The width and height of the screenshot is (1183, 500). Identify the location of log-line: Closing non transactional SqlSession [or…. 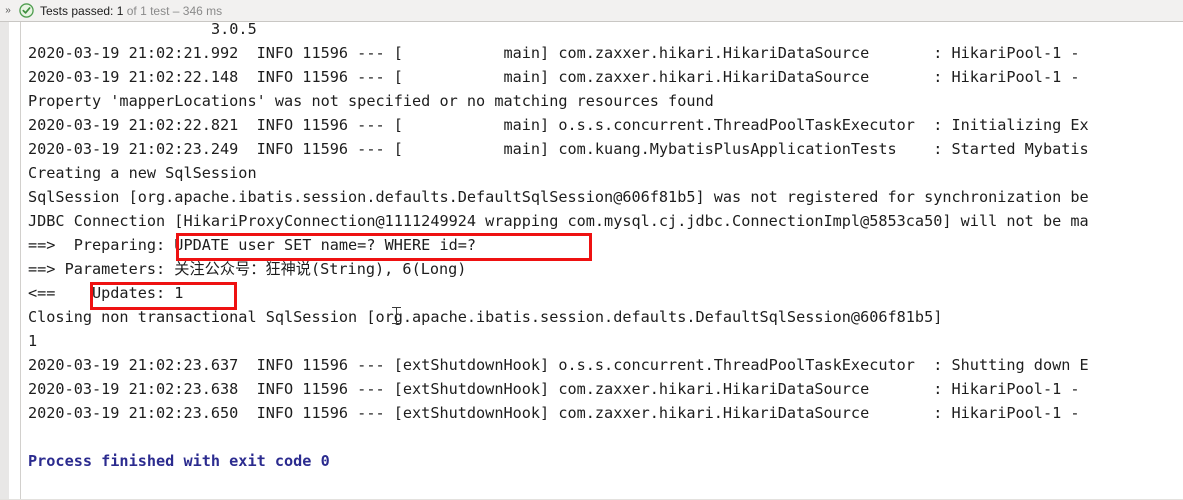
(485, 317).